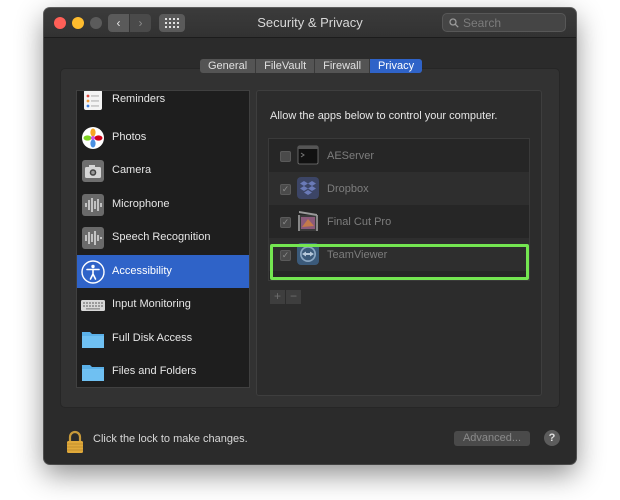 The width and height of the screenshot is (620, 500). Describe the element at coordinates (154, 371) in the screenshot. I see `sidebar-item-label: Files and Folders` at that location.